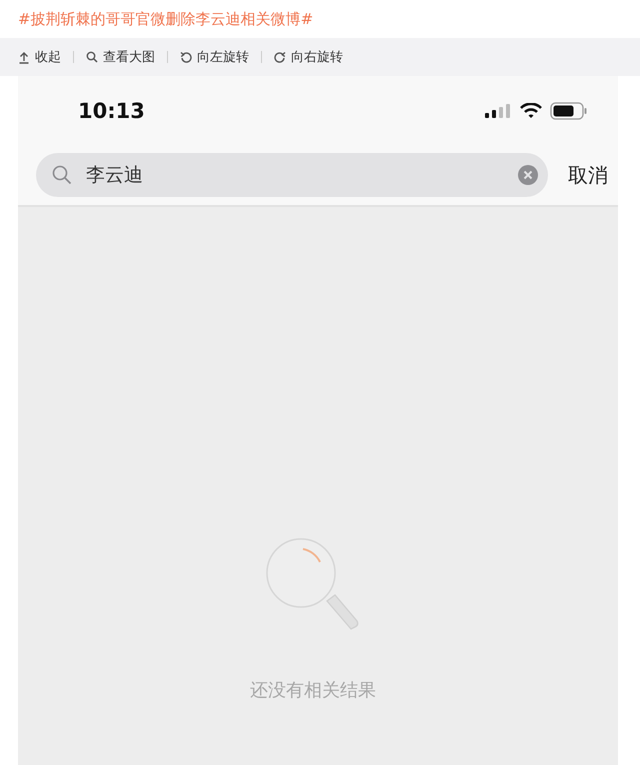 Image resolution: width=640 pixels, height=765 pixels. Describe the element at coordinates (111, 110) in the screenshot. I see `status-time: 10:13` at that location.